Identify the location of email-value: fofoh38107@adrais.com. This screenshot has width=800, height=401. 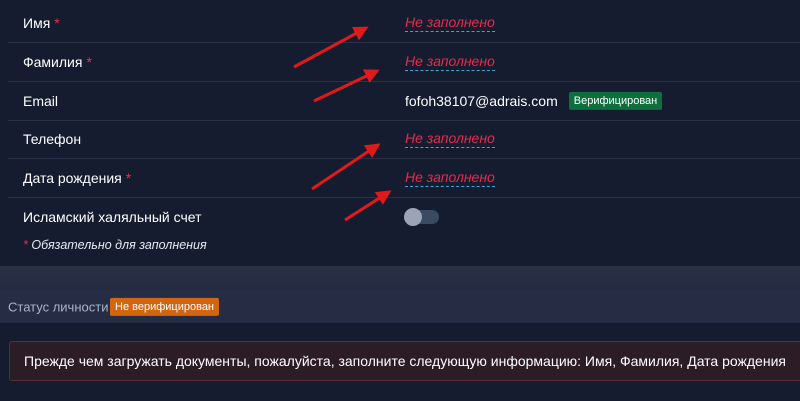
(481, 100).